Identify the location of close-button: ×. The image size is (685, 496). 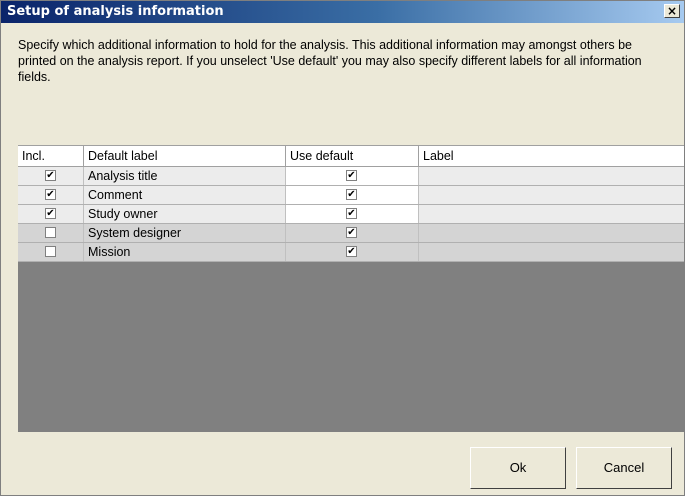
(672, 11).